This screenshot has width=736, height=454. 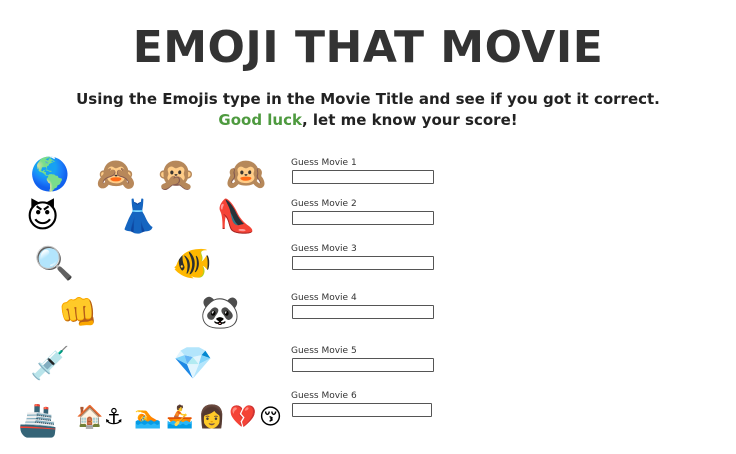 I want to click on house-icon: 🏠, so click(x=90, y=417).